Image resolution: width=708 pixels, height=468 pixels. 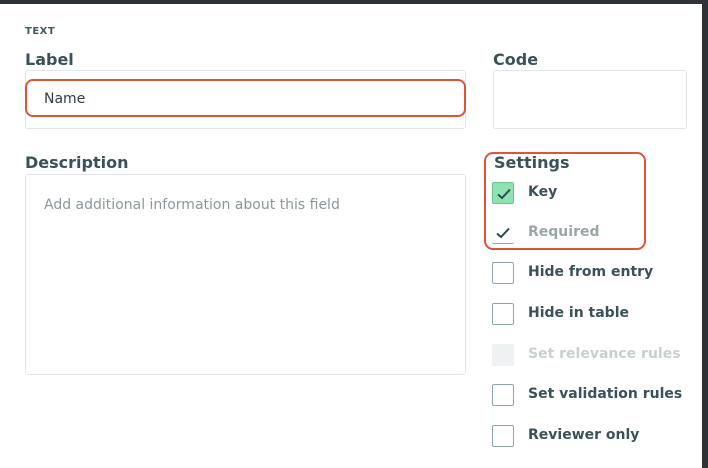 I want to click on required-checkbox, so click(x=503, y=233).